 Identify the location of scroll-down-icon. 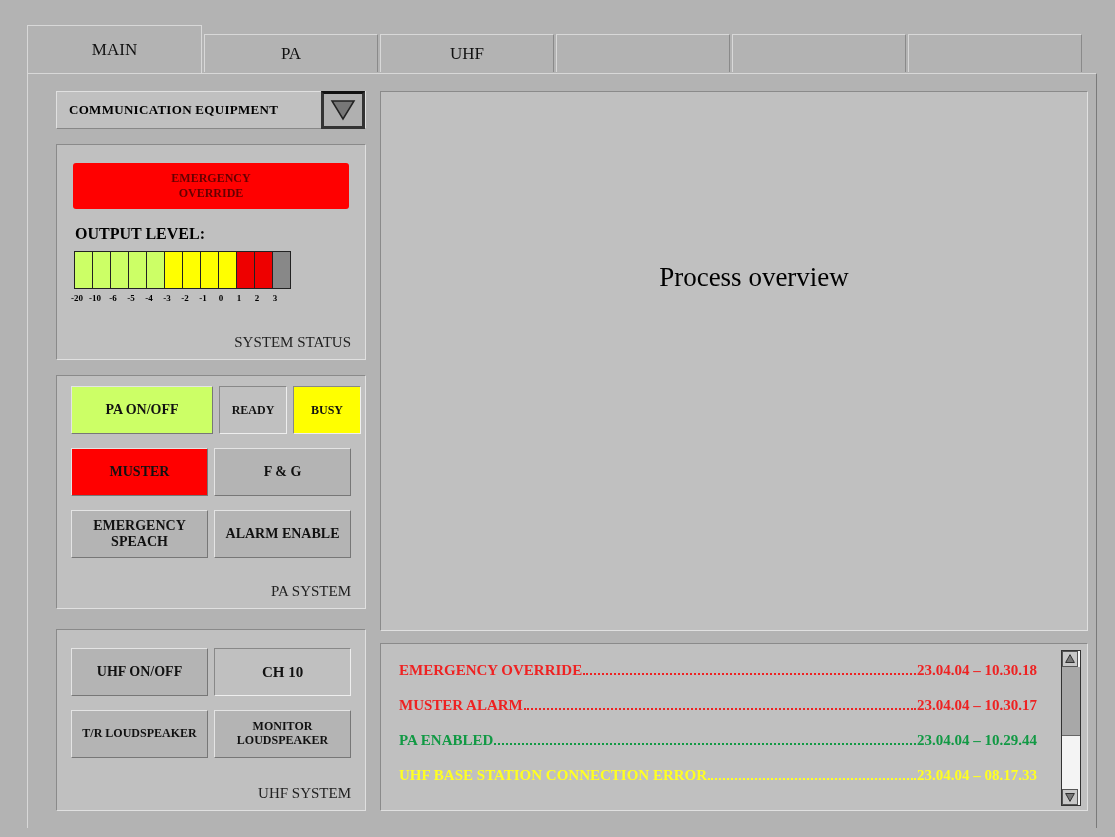
(1070, 797).